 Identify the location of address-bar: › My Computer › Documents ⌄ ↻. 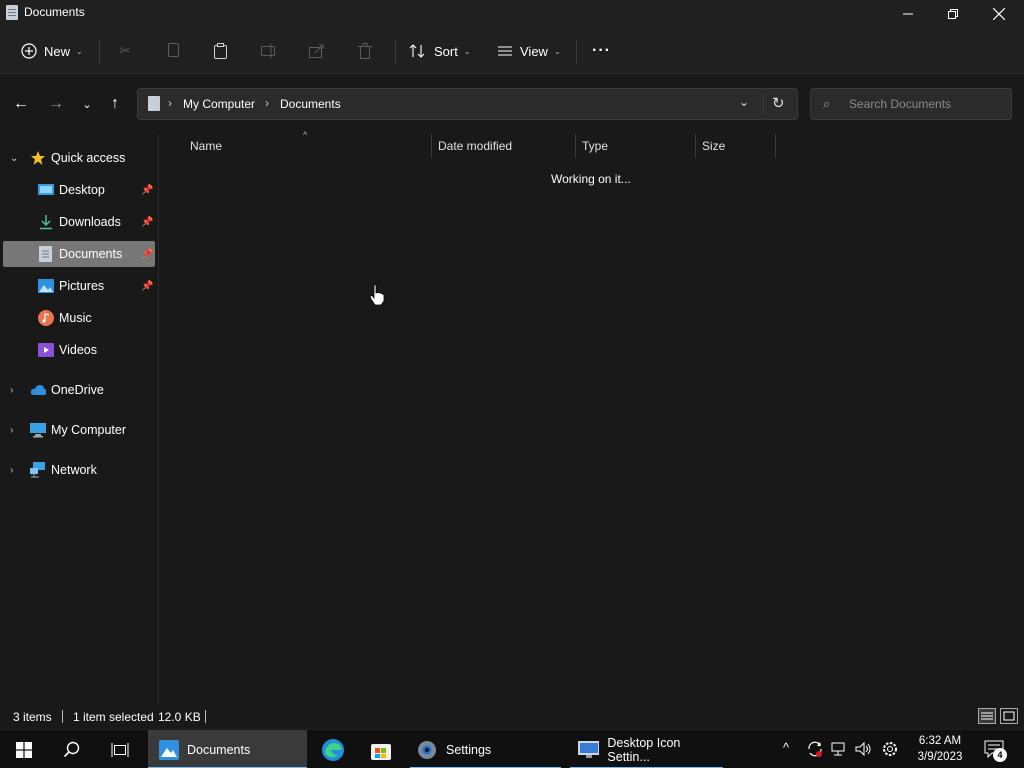
(467, 104).